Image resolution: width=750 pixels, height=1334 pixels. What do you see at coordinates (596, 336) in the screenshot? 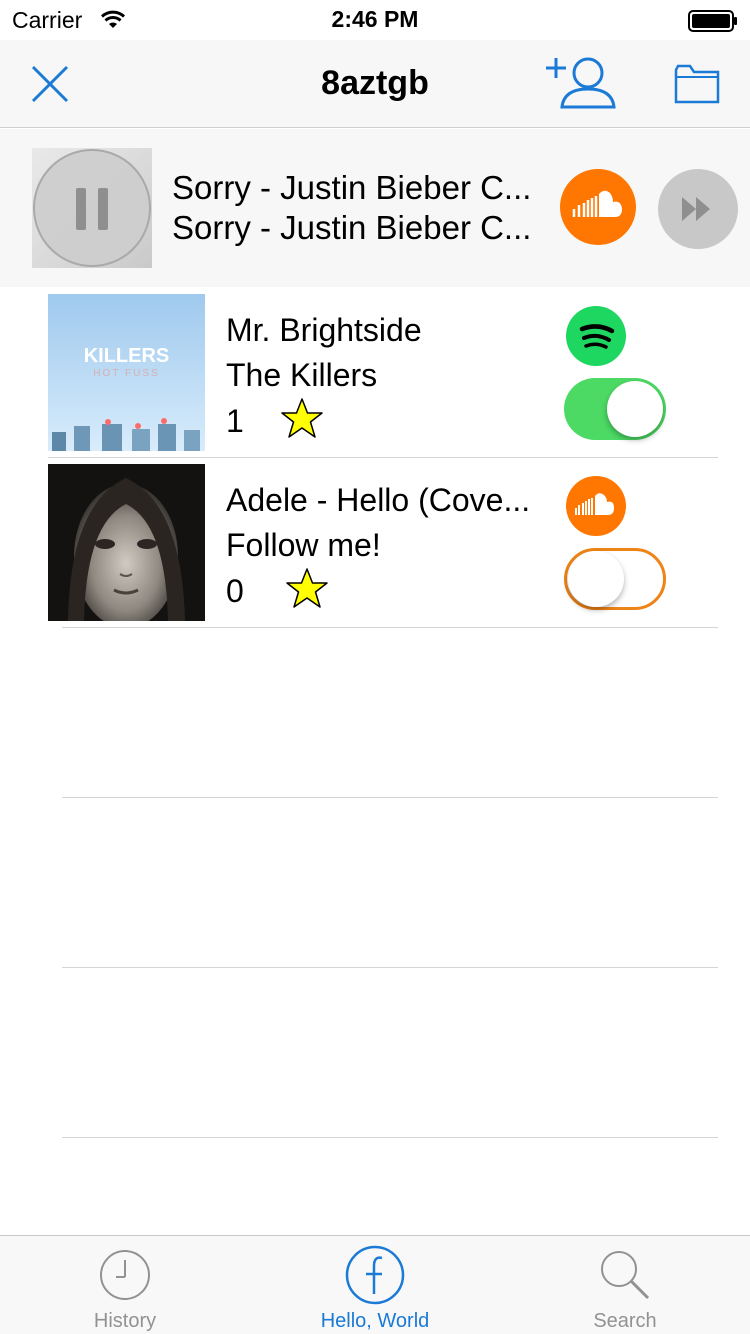
I see `spotify-icon` at bounding box center [596, 336].